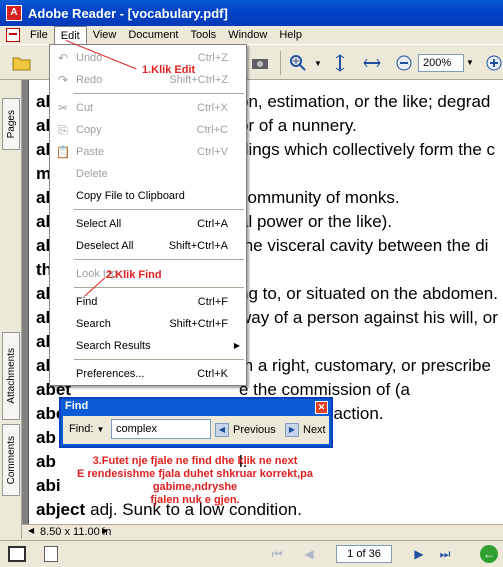 The width and height of the screenshot is (503, 567). What do you see at coordinates (148, 130) in the screenshot?
I see `menu-item-copy: ⎘ Copy Ctrl+C` at bounding box center [148, 130].